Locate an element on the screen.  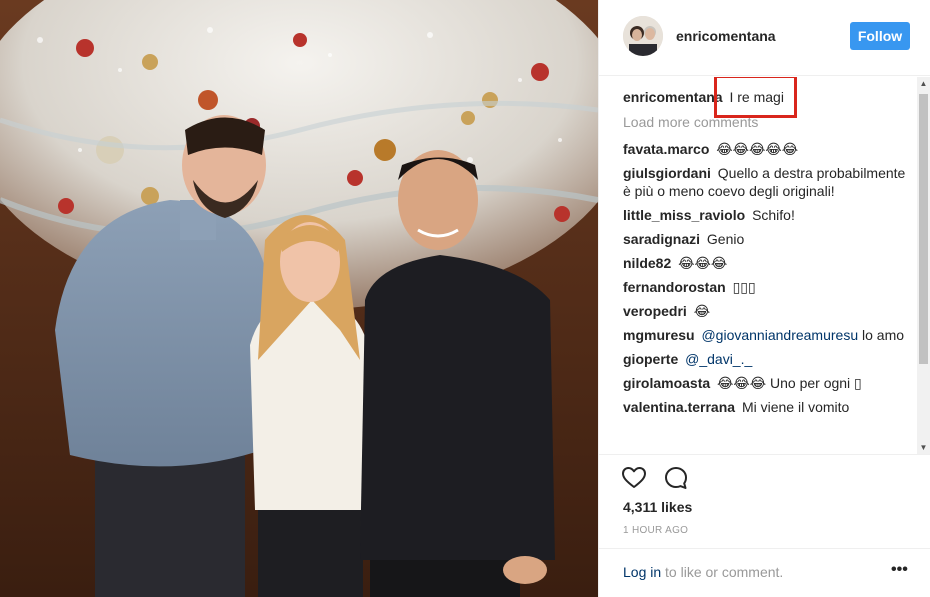
comment-text: Schifo! is located at coordinates (773, 215).